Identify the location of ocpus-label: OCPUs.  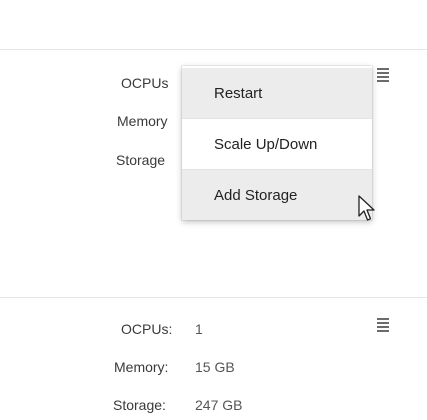
(145, 83).